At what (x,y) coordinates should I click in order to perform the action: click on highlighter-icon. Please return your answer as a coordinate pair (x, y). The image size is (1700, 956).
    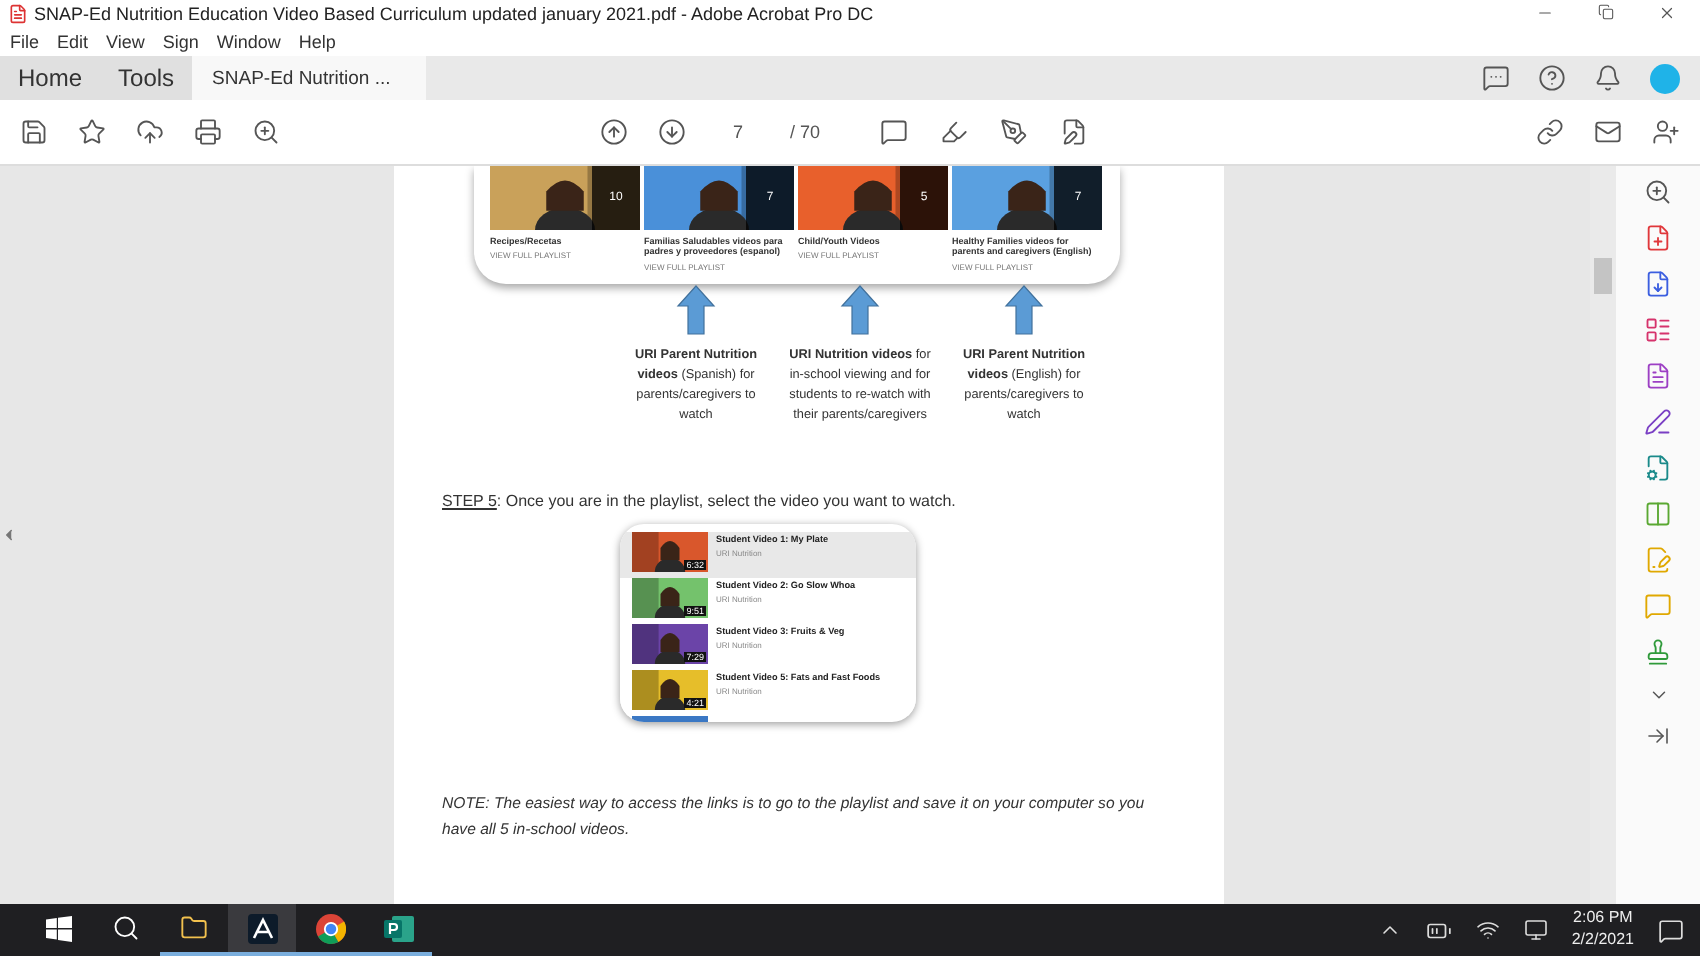
    Looking at the image, I should click on (954, 132).